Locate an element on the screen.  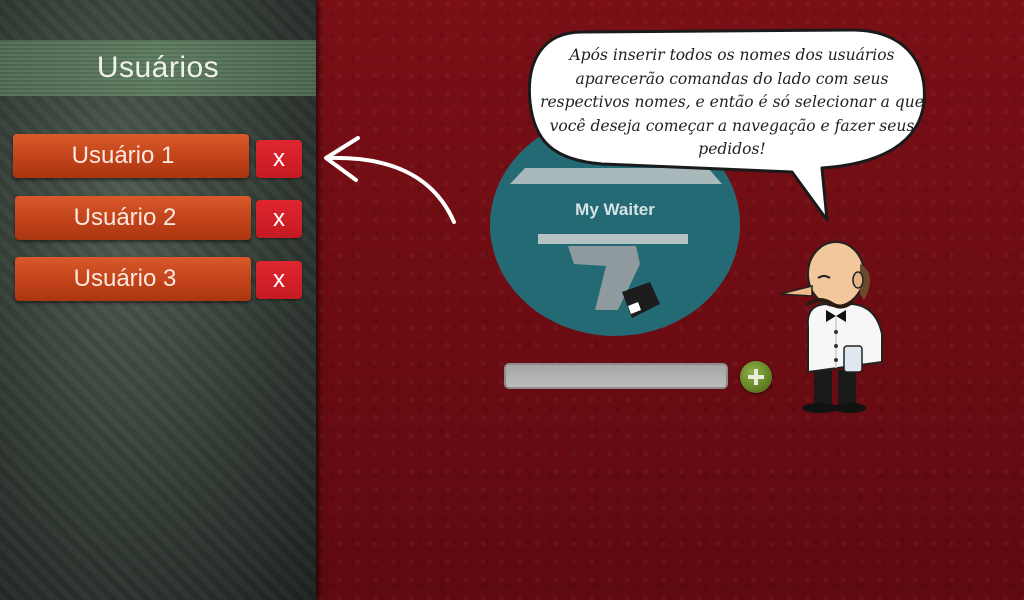
delete-user-button-3: x is located at coordinates (279, 280).